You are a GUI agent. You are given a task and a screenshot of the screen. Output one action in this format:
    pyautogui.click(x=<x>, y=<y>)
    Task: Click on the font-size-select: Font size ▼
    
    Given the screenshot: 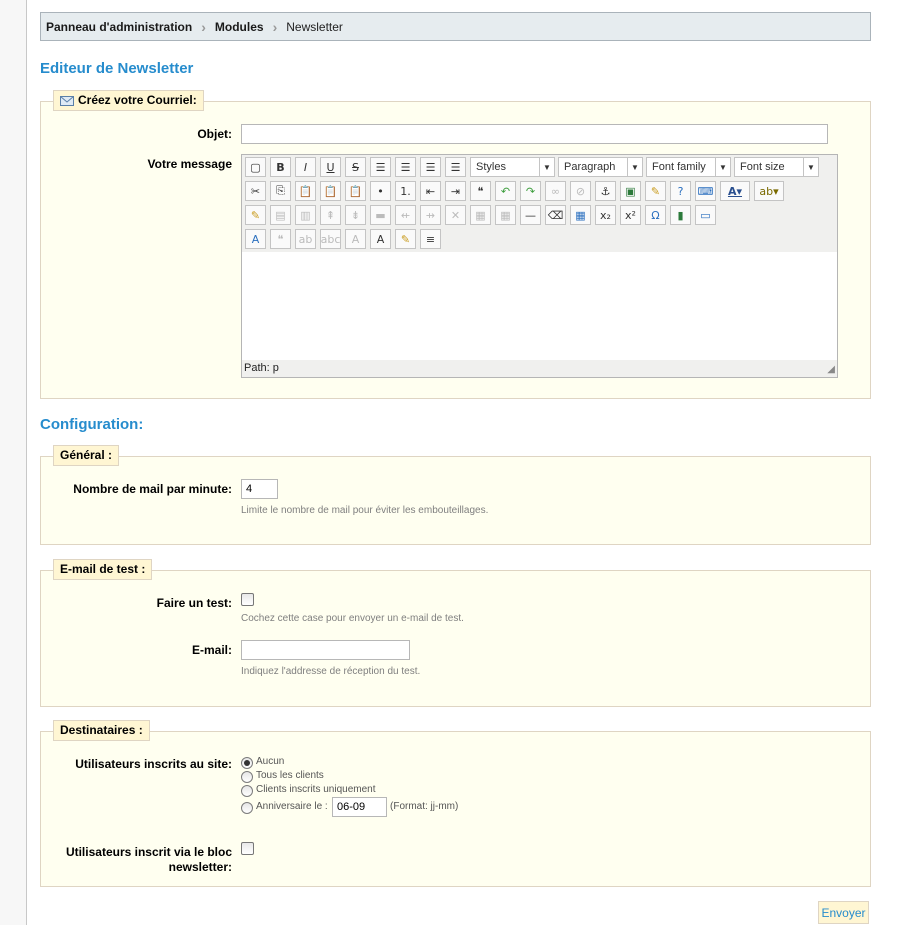 What is the action you would take?
    pyautogui.click(x=776, y=167)
    